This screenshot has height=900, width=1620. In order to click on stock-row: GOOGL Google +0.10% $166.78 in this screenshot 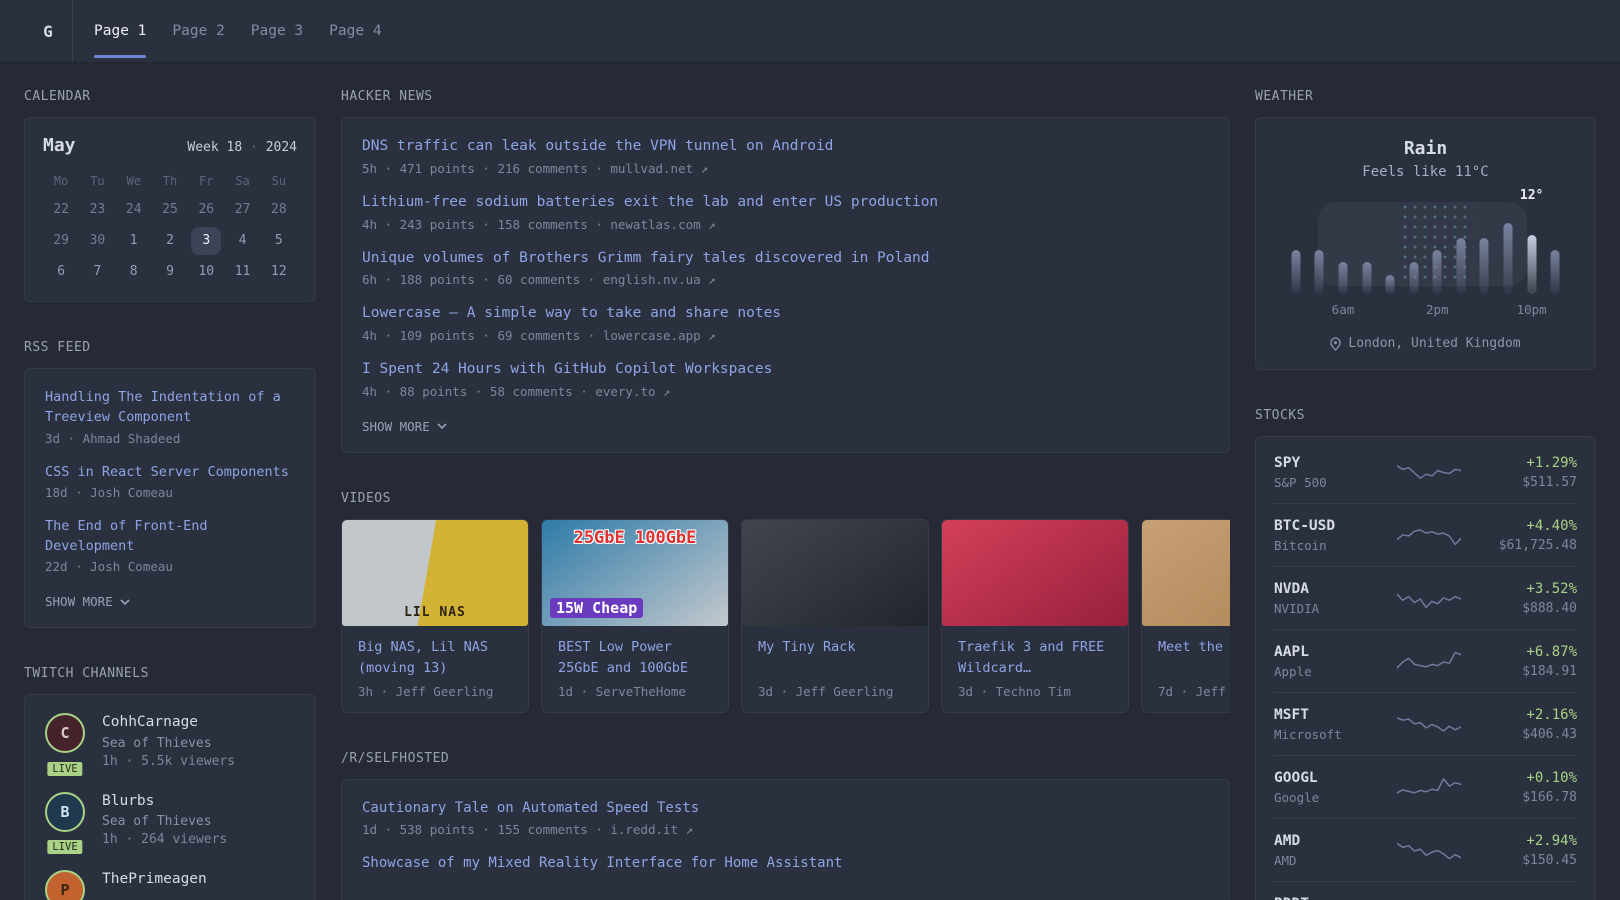, I will do `click(1425, 787)`.